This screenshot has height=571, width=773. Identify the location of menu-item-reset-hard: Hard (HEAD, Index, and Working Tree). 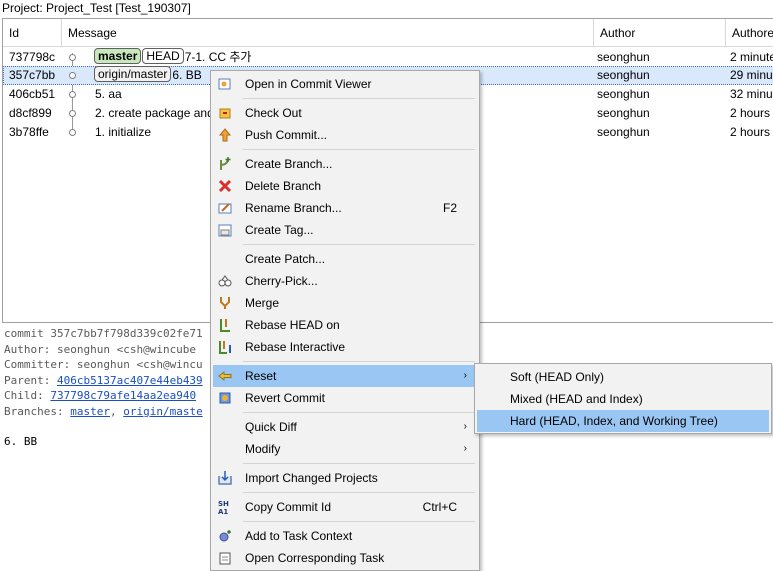
(623, 421).